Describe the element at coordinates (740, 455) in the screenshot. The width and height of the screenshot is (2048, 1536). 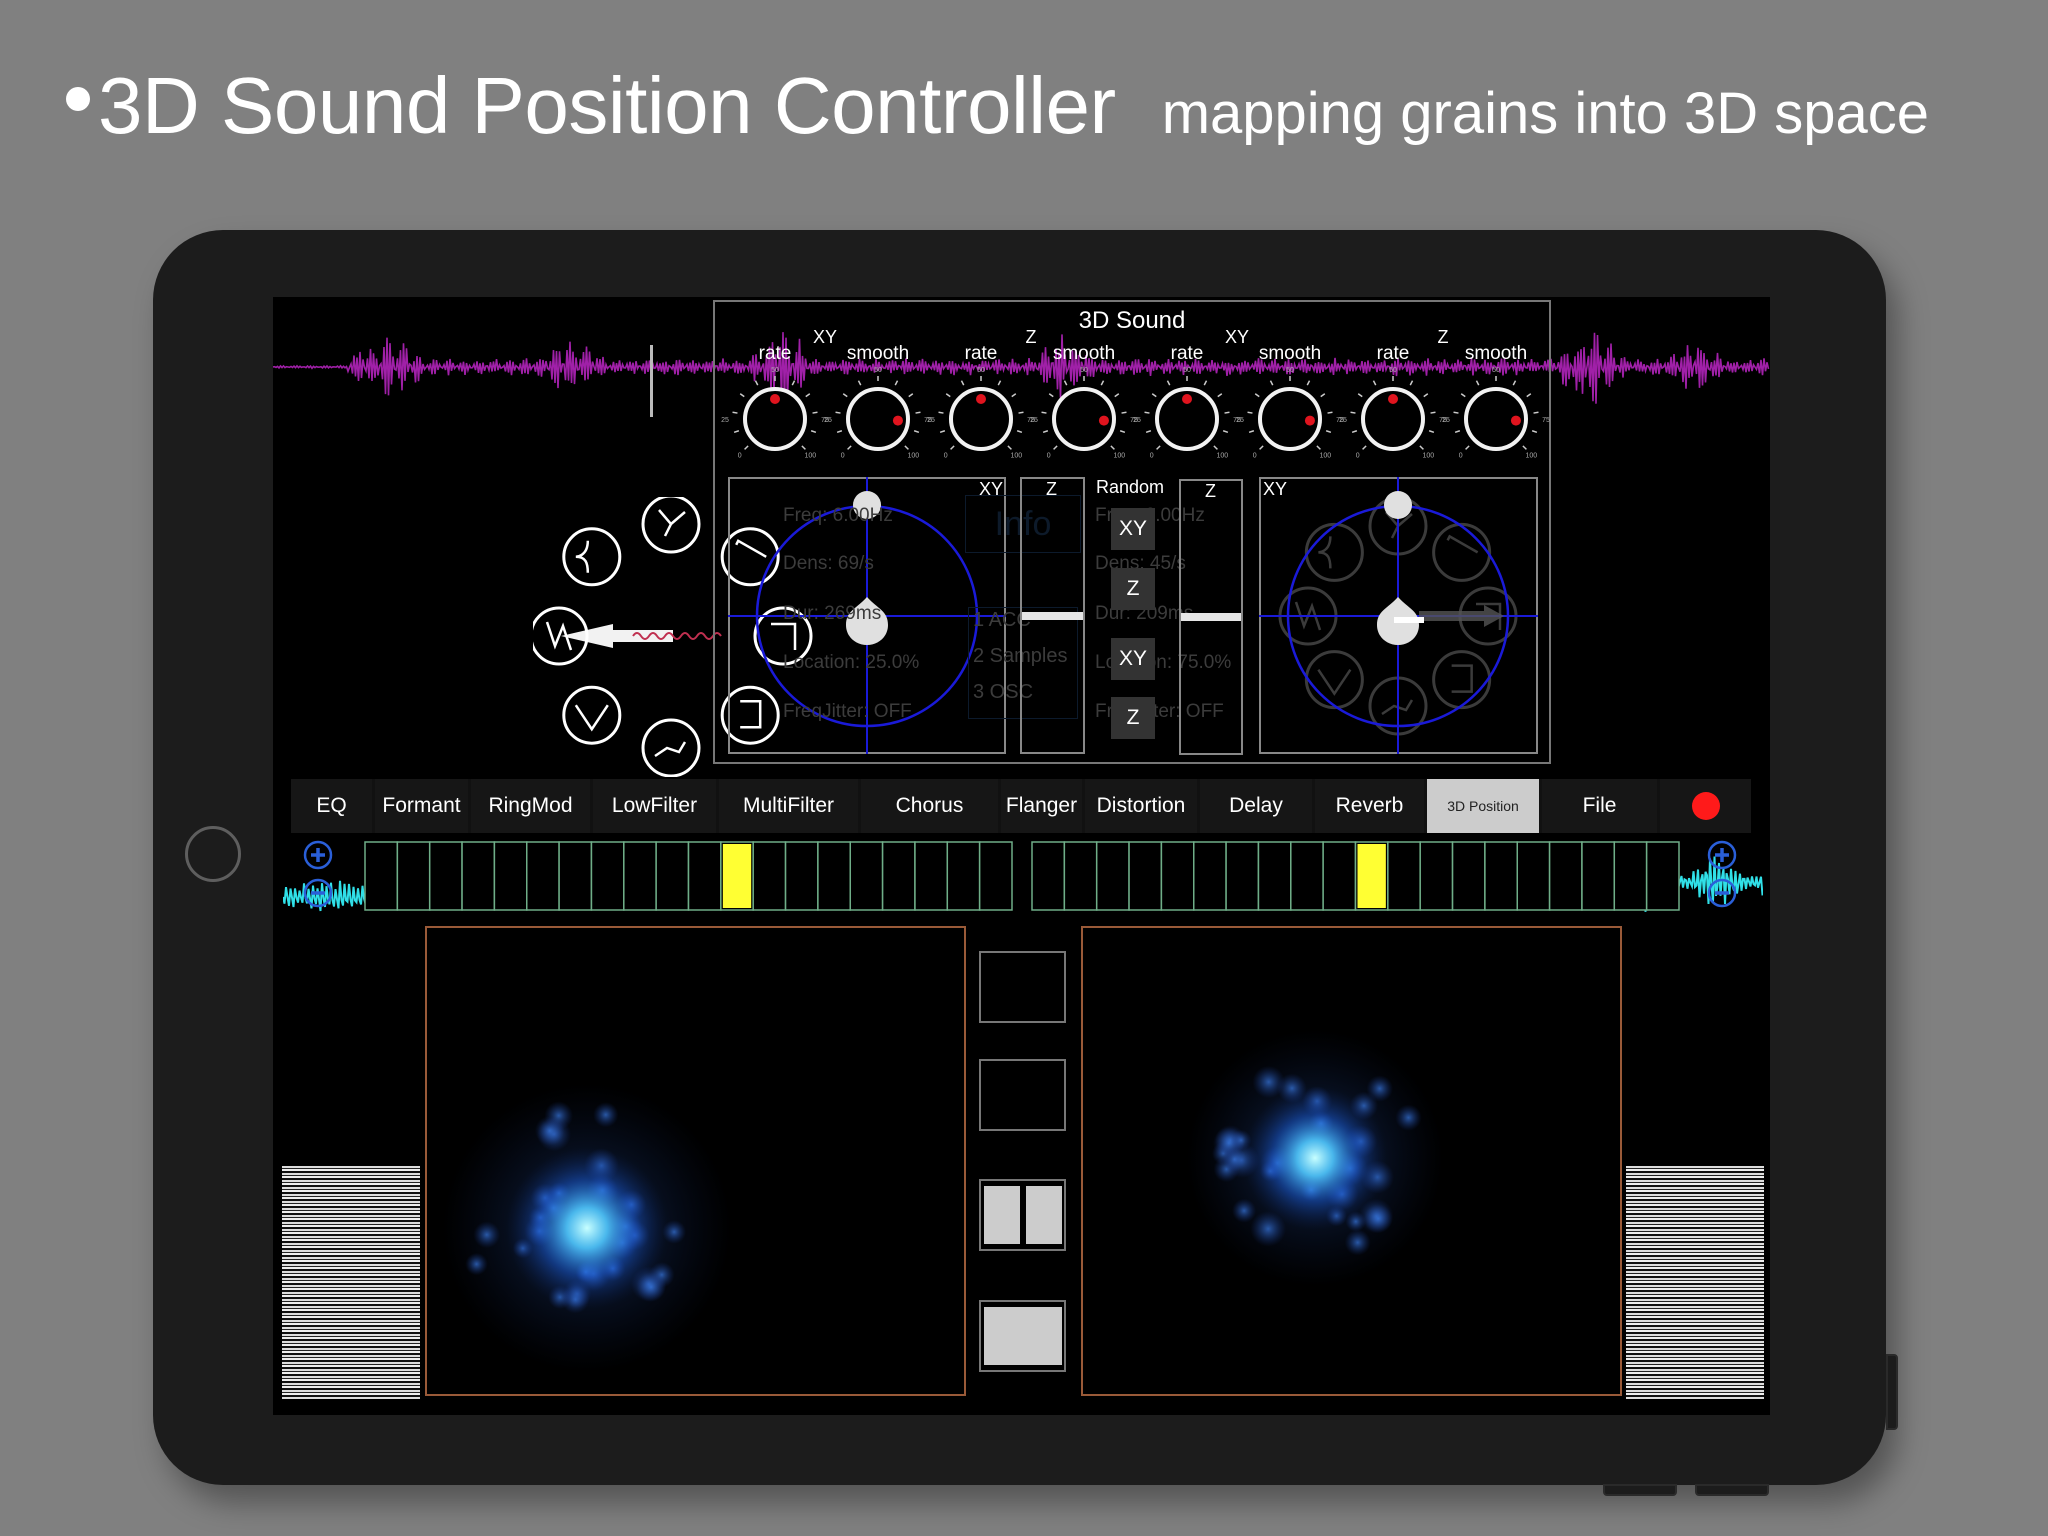
I see `knob-tick-label: 0` at that location.